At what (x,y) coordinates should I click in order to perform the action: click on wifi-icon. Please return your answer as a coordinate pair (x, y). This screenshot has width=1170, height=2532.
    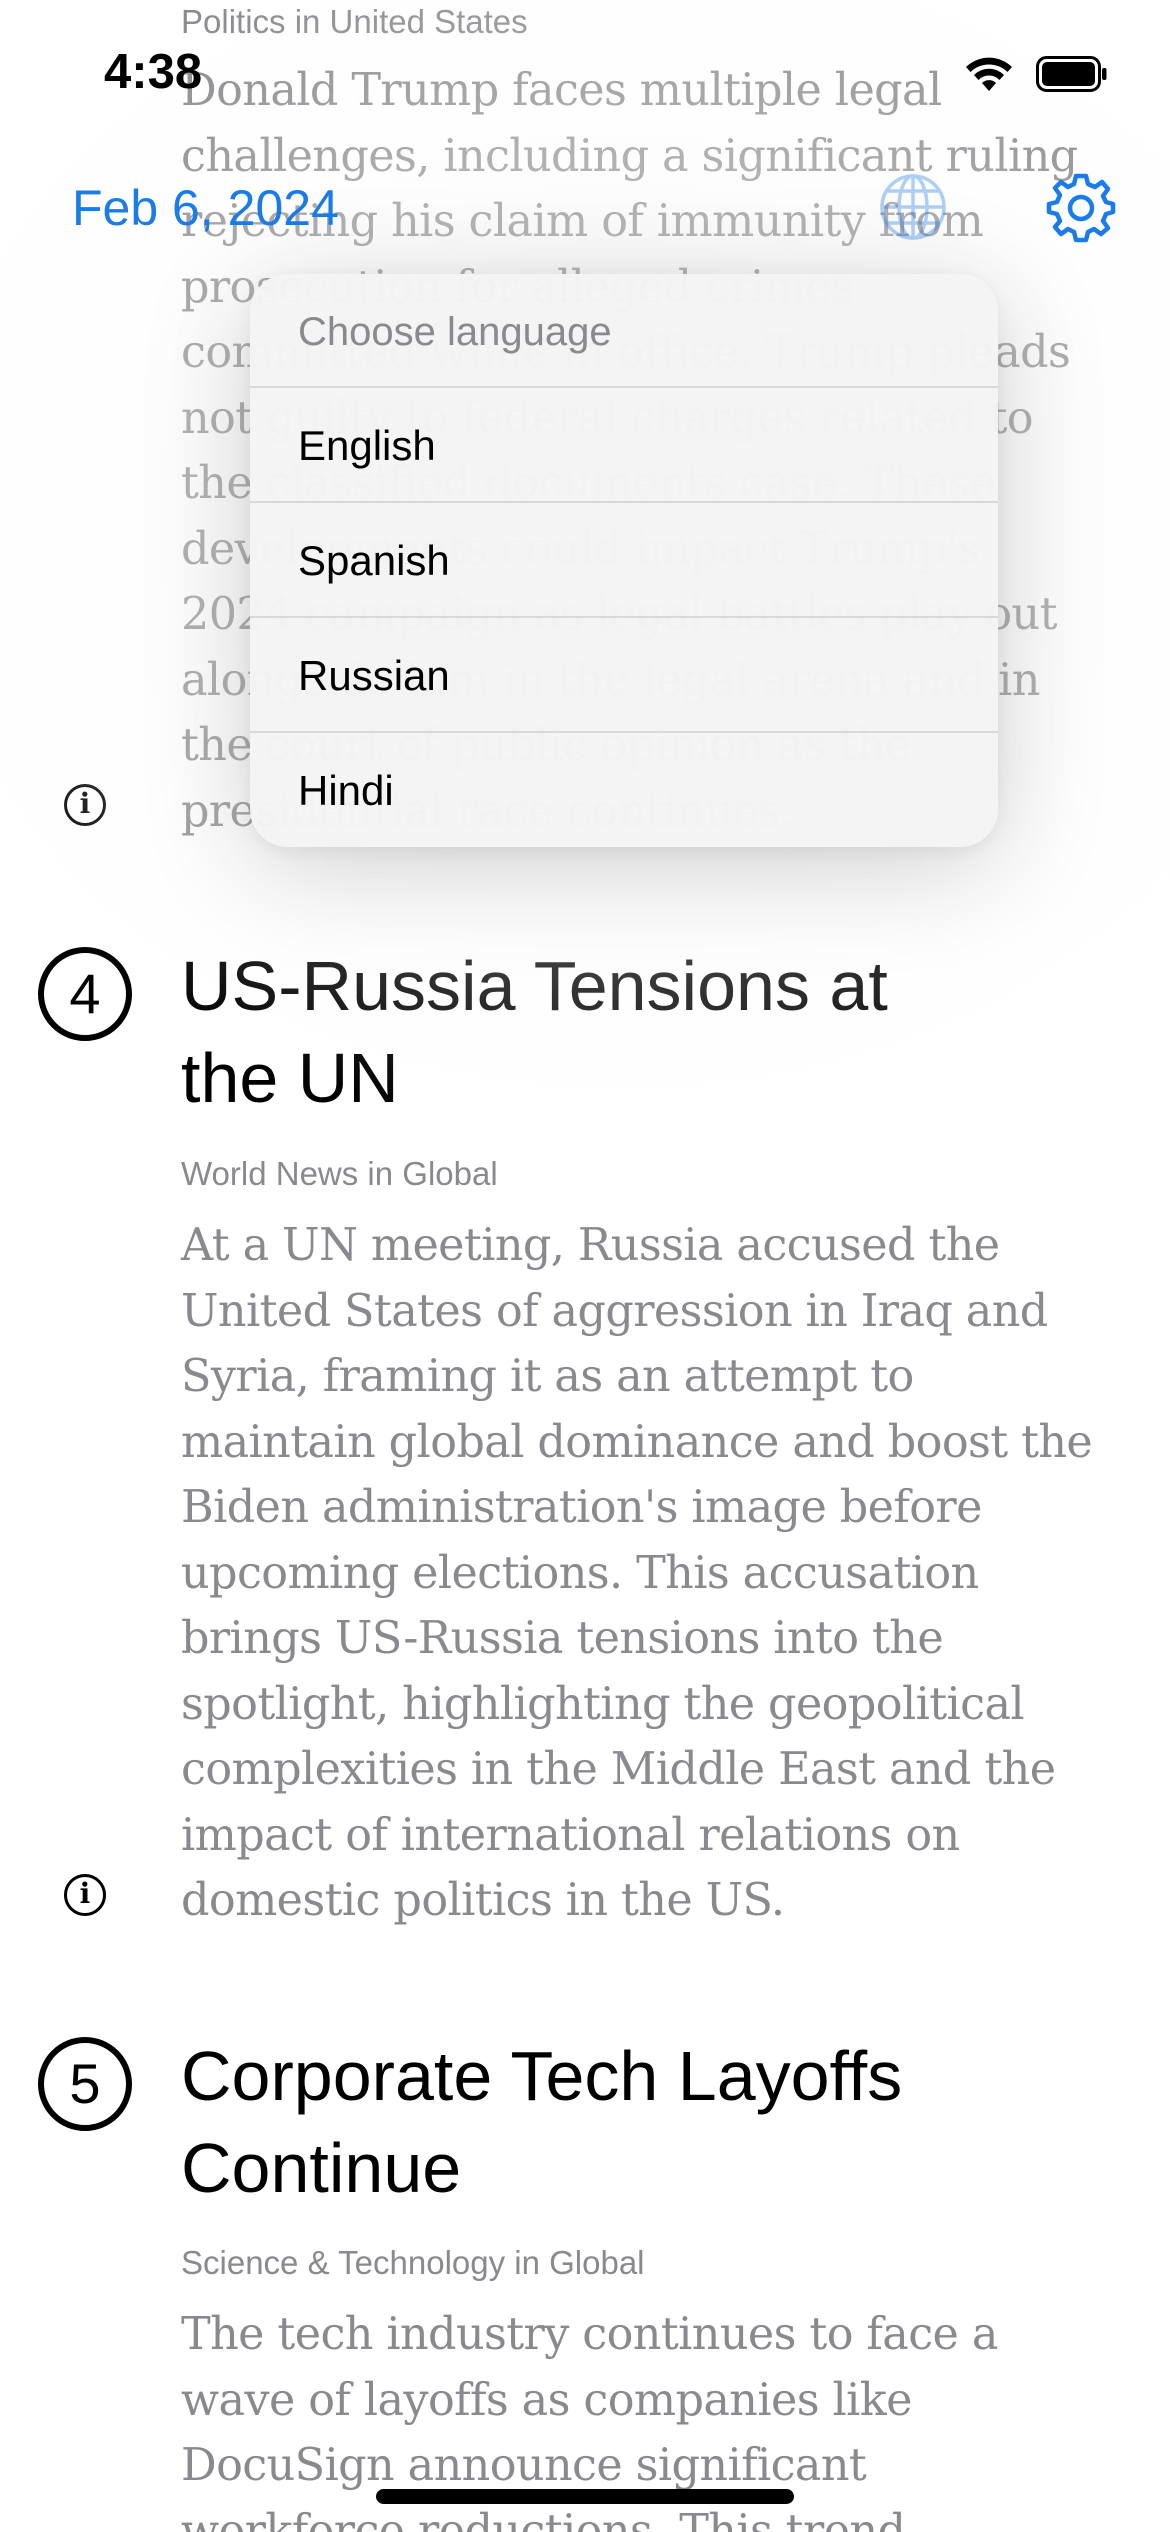
    Looking at the image, I should click on (989, 74).